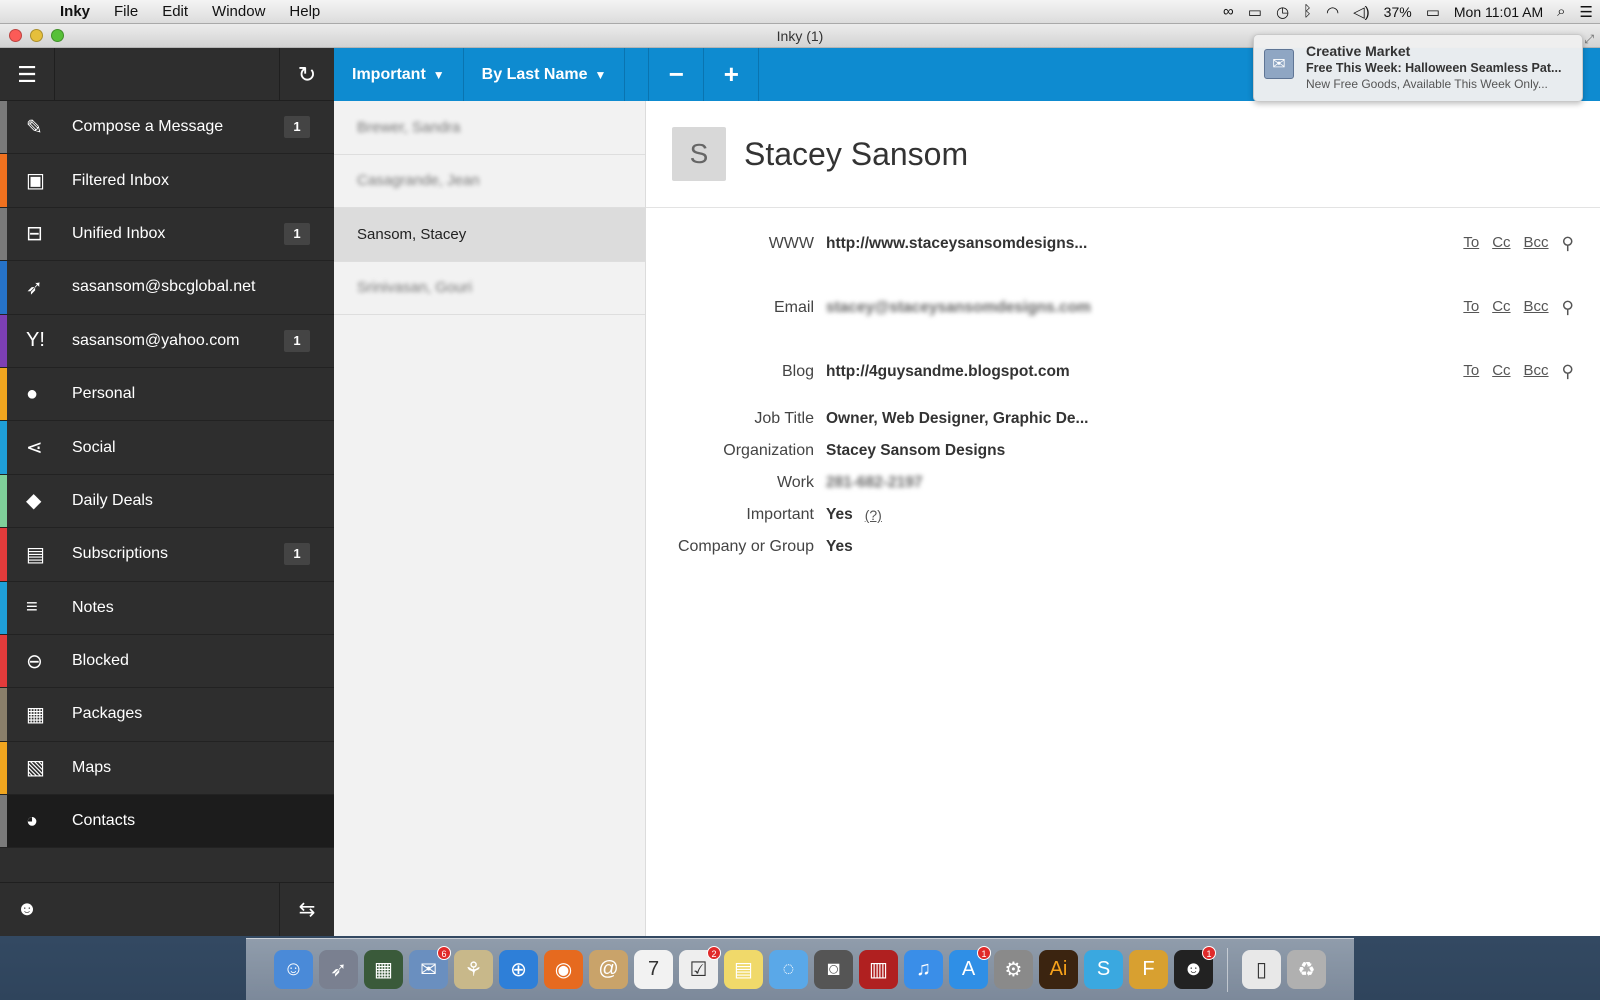 This screenshot has height=1000, width=1600. What do you see at coordinates (1123, 483) in the screenshot?
I see `field-work: Work 281-682-2197` at bounding box center [1123, 483].